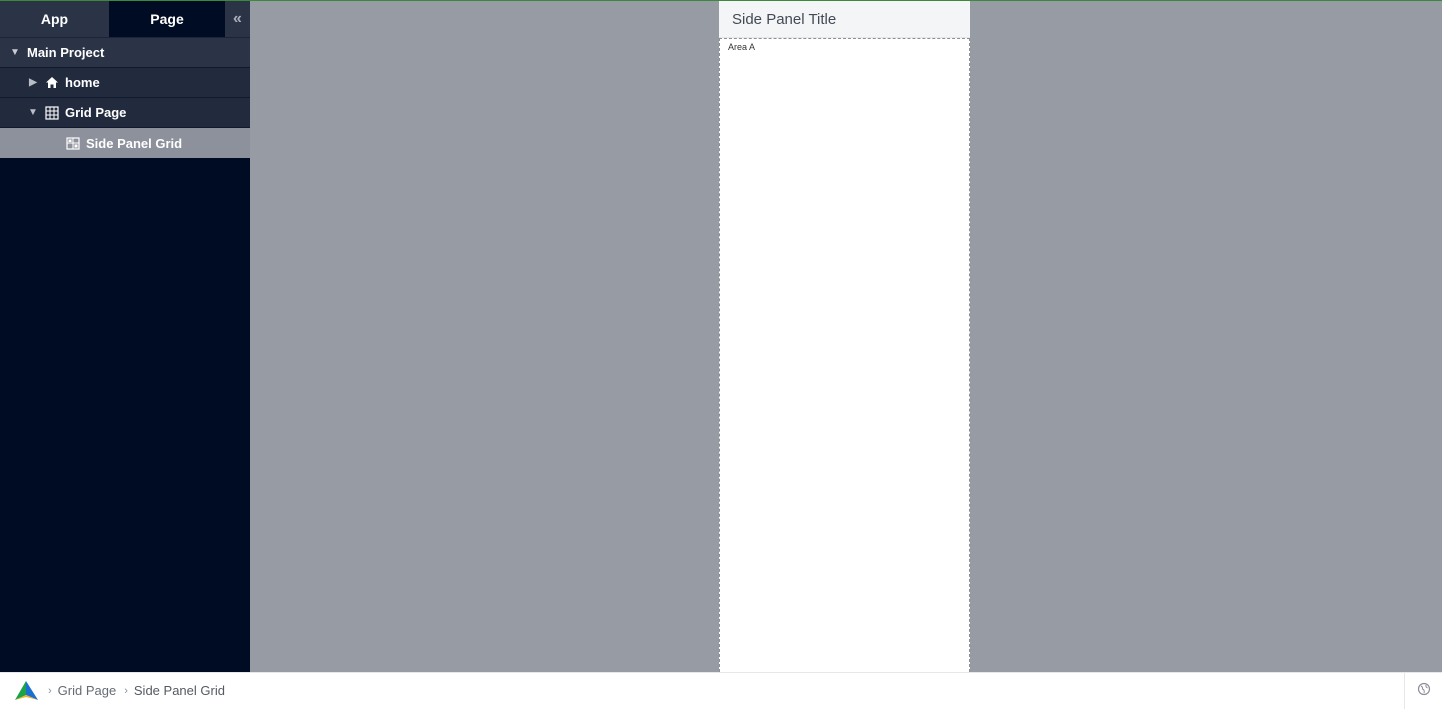 The height and width of the screenshot is (709, 1442). Describe the element at coordinates (179, 690) in the screenshot. I see `breadcrumb-side-panel-grid: Side Panel Grid` at that location.